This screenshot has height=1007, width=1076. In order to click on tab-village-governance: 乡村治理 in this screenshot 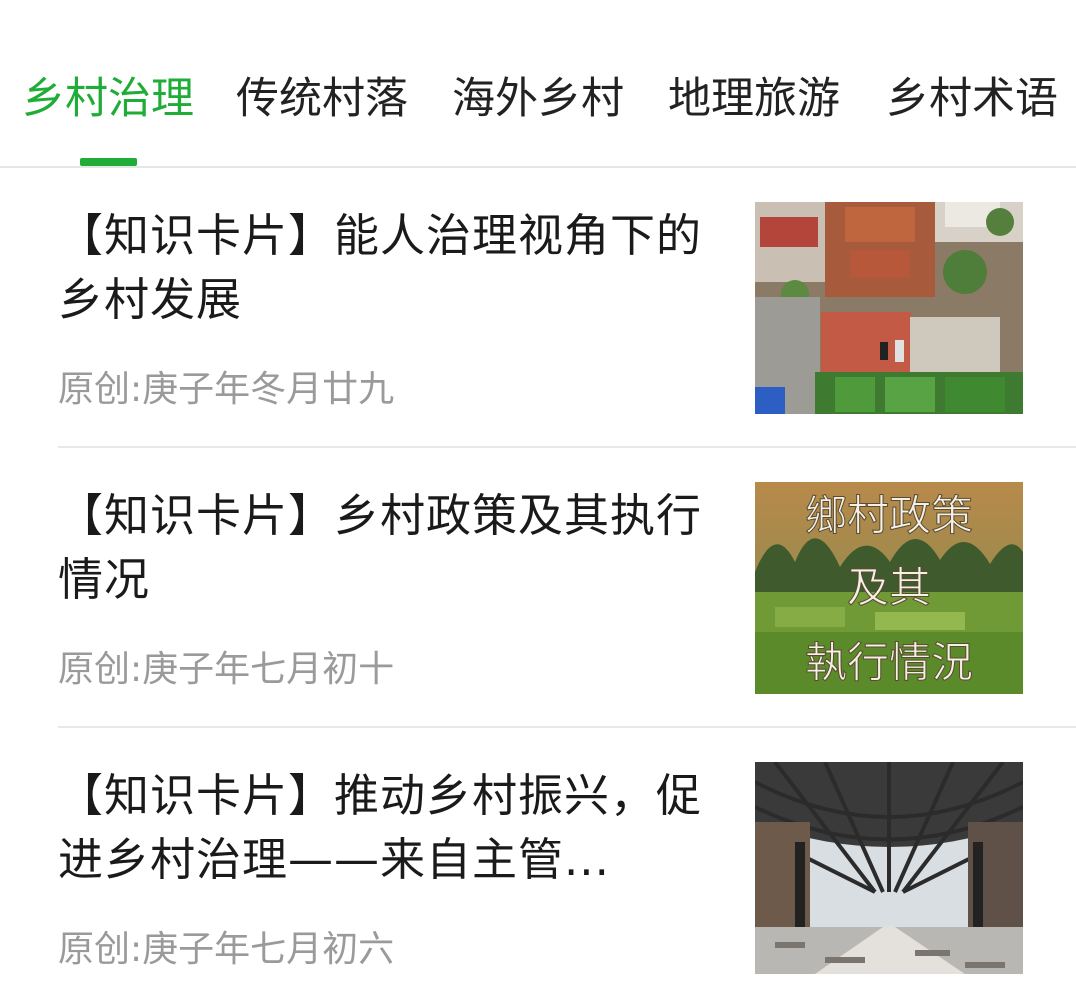, I will do `click(108, 99)`.